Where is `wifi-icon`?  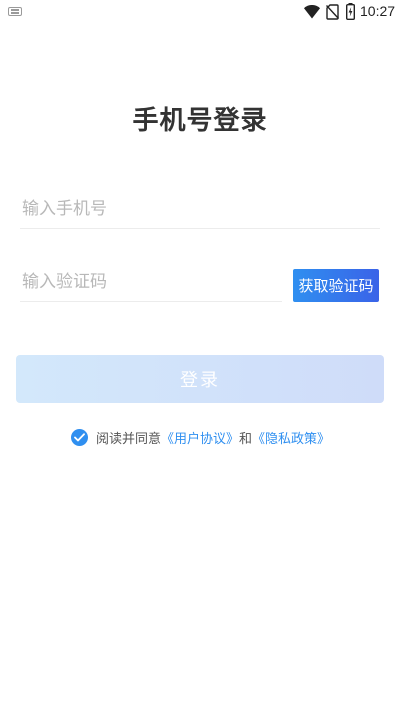 wifi-icon is located at coordinates (312, 12).